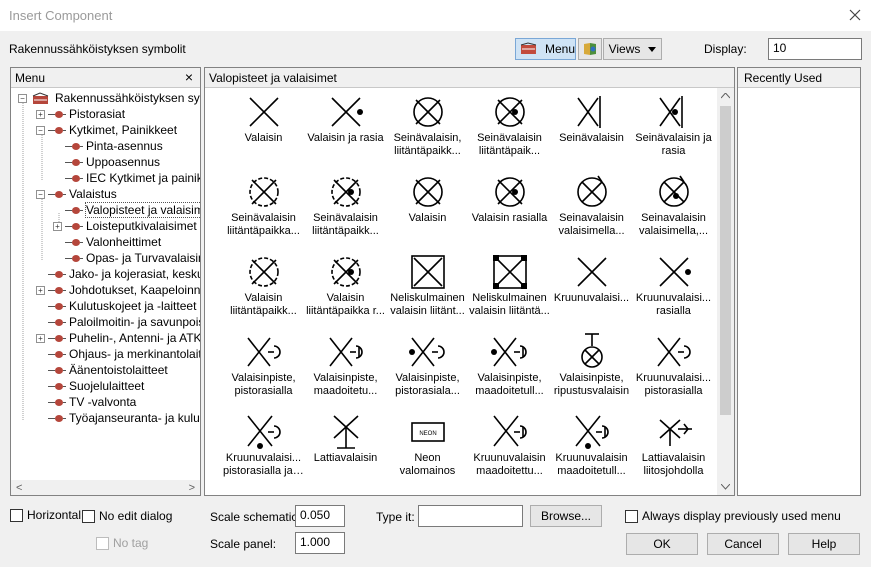 The image size is (871, 567). Describe the element at coordinates (19, 488) in the screenshot. I see `scroll-left-icon: <` at that location.